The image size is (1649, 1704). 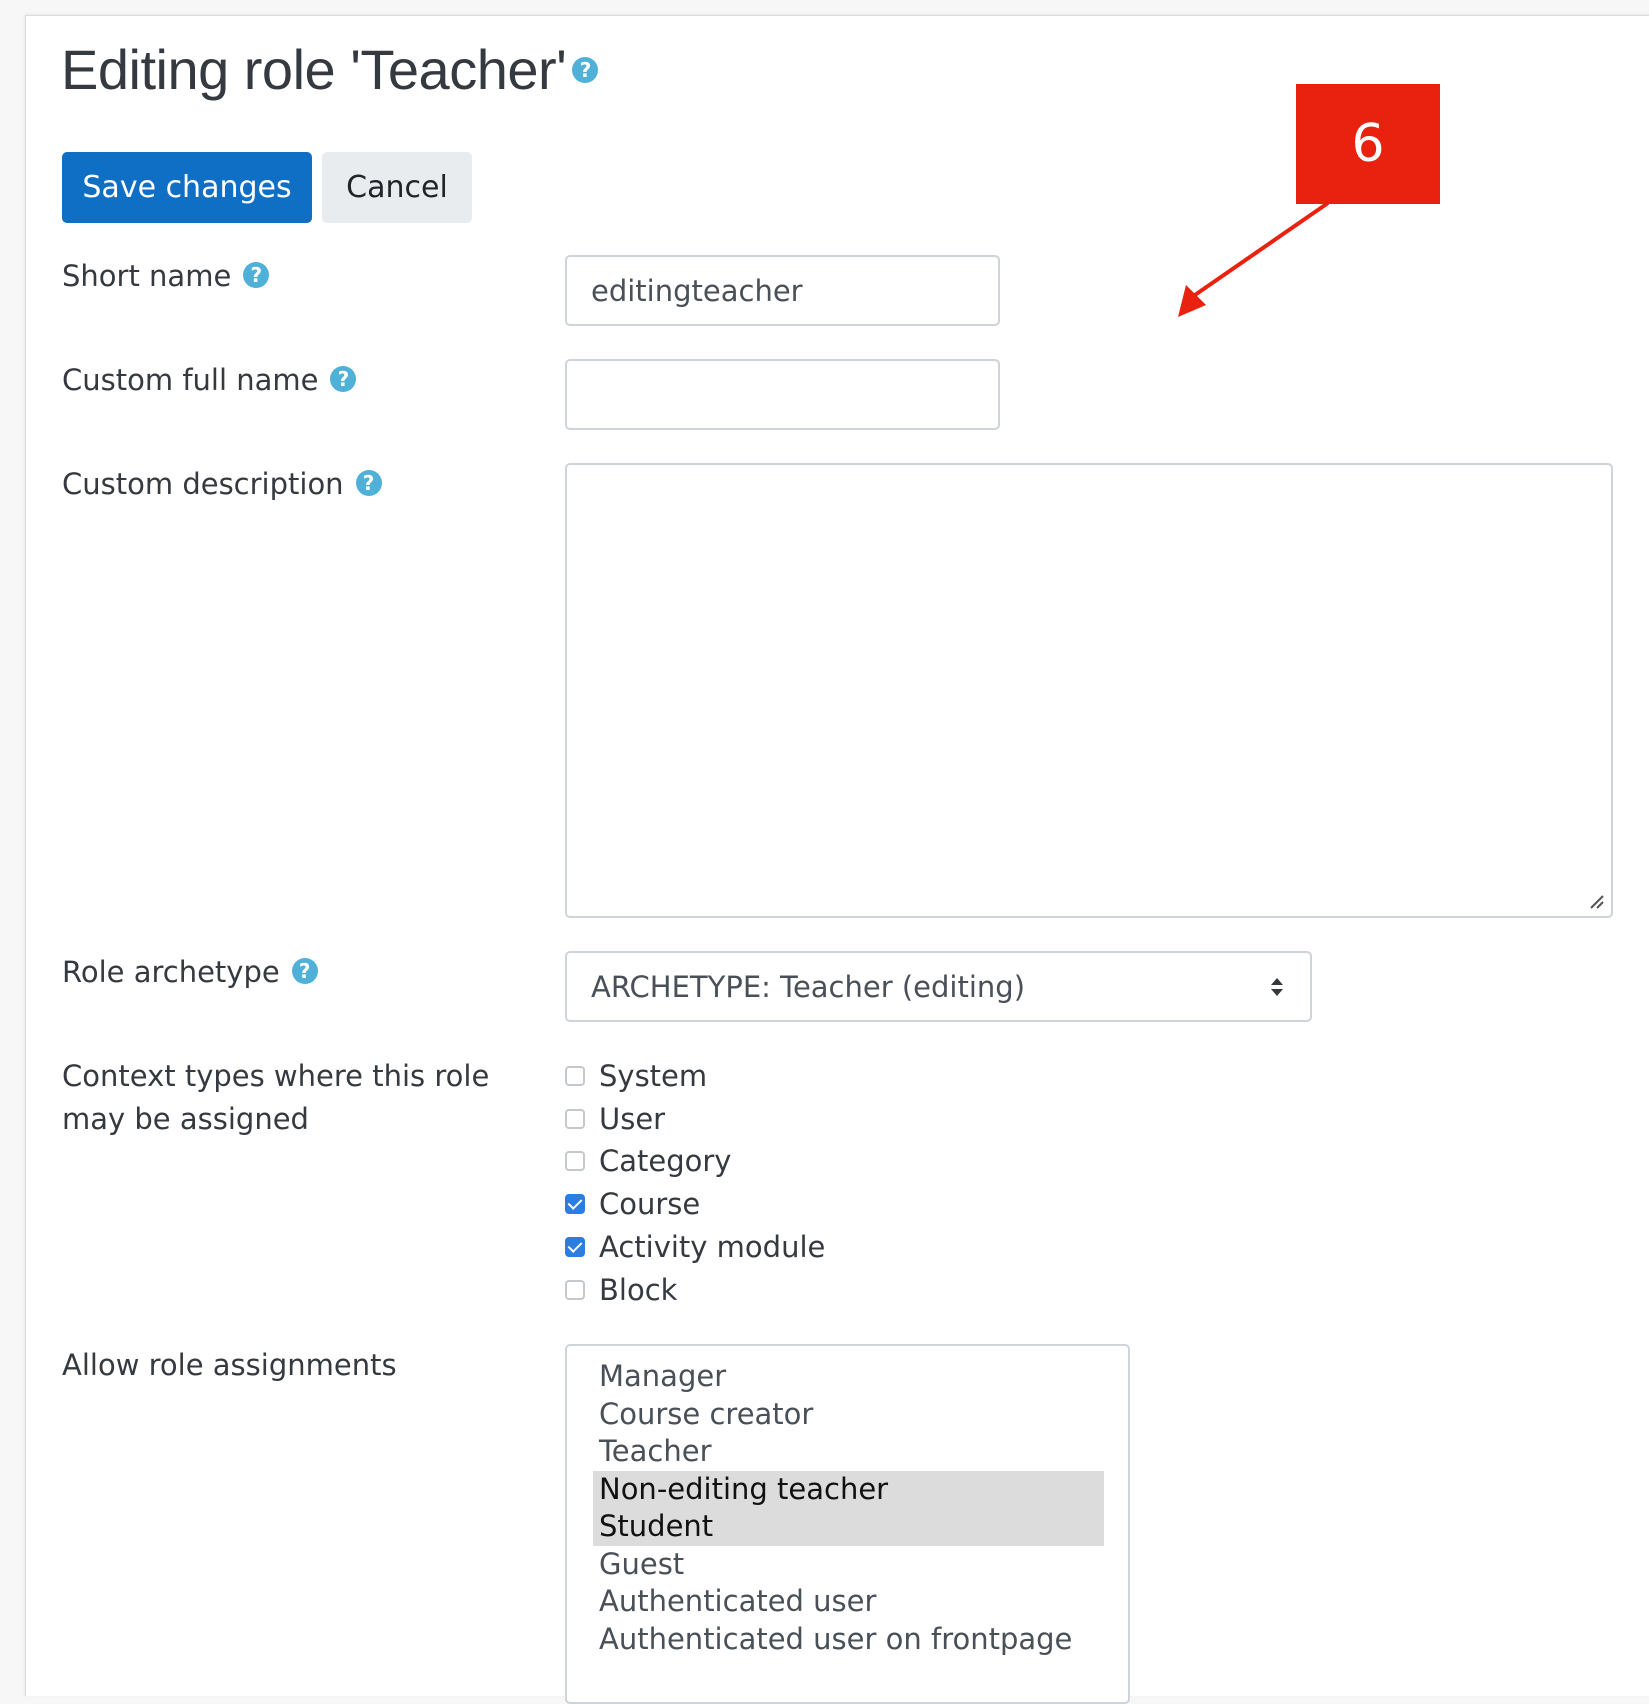 I want to click on checkbox-activity-module, so click(x=575, y=1247).